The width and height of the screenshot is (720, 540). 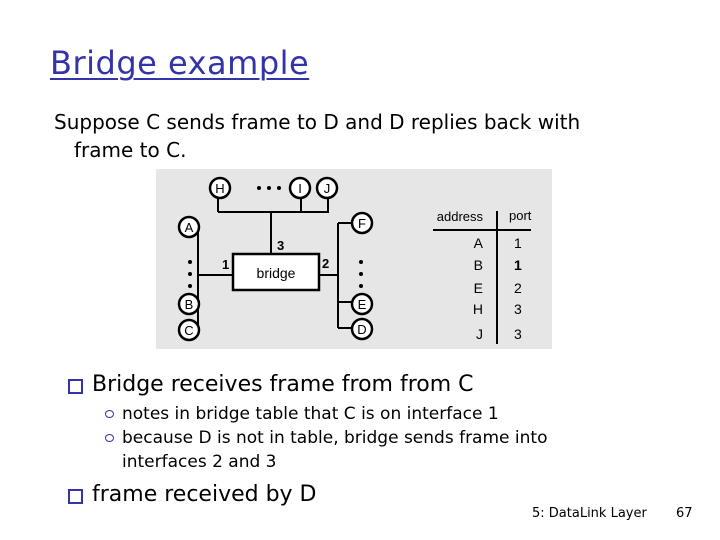 What do you see at coordinates (499, 334) in the screenshot?
I see `table-row: J 3` at bounding box center [499, 334].